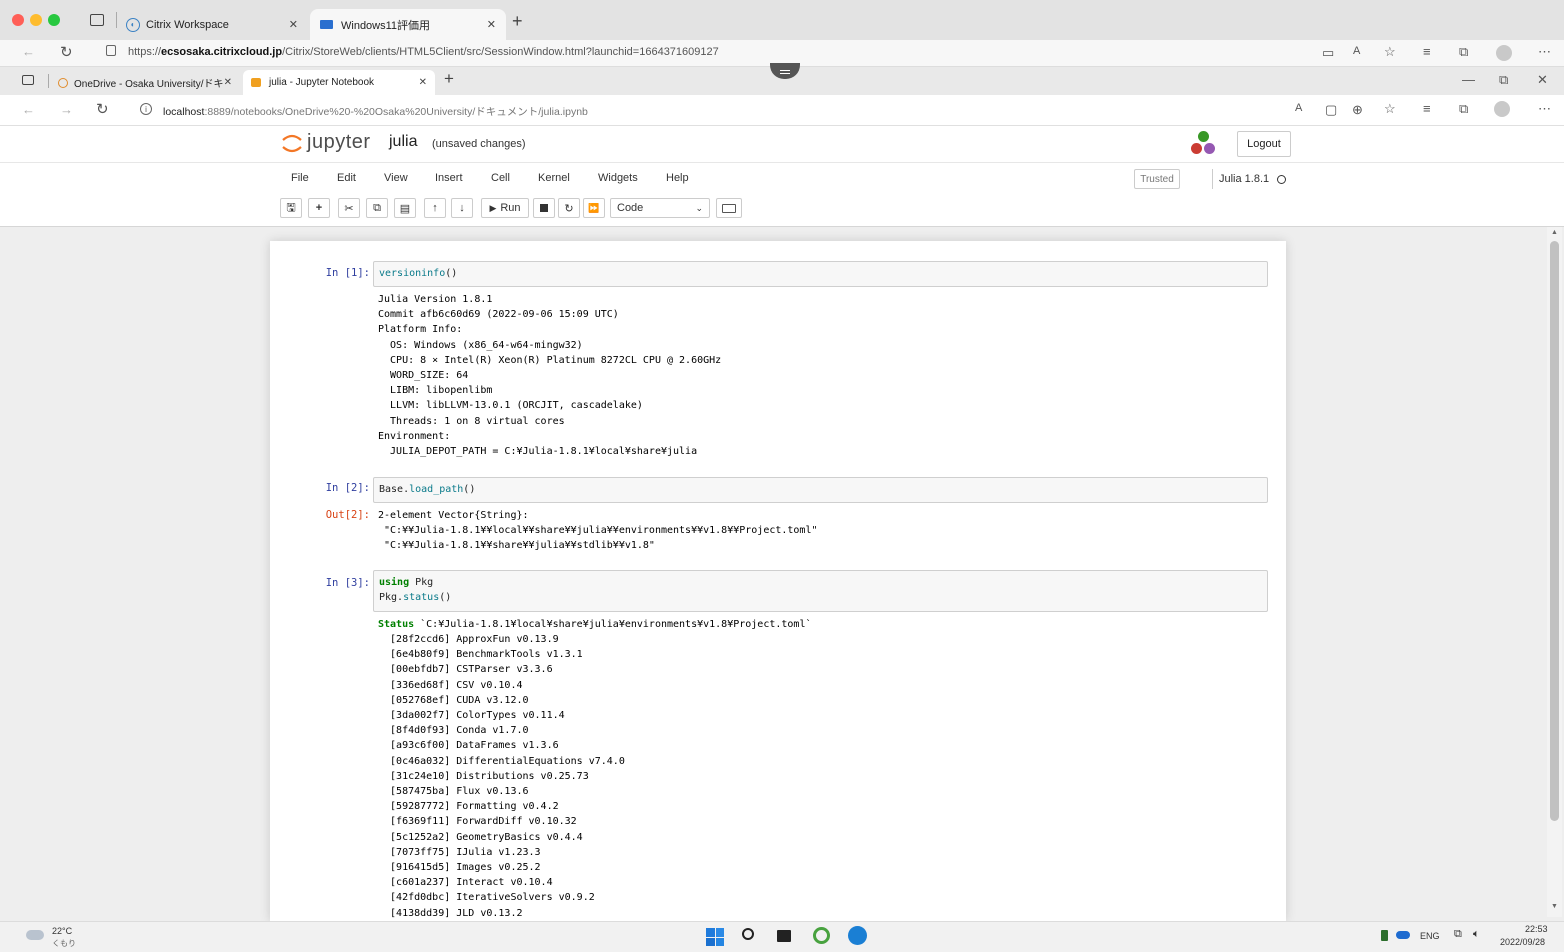  I want to click on menu-insert: Insert, so click(449, 178).